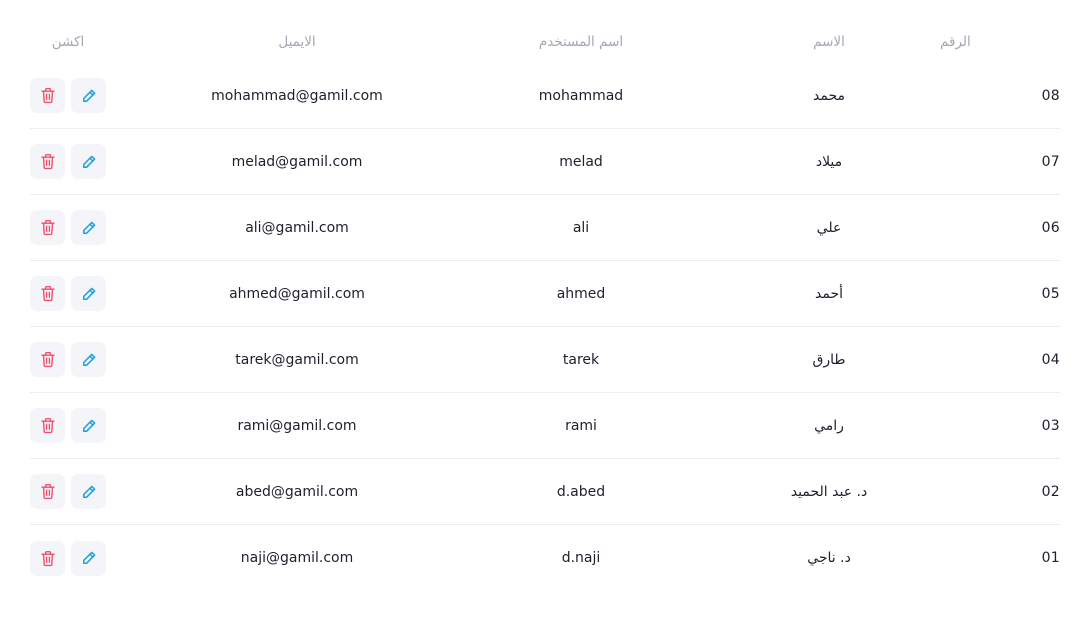  Describe the element at coordinates (297, 491) in the screenshot. I see `row-email: abed@gamil.com` at that location.